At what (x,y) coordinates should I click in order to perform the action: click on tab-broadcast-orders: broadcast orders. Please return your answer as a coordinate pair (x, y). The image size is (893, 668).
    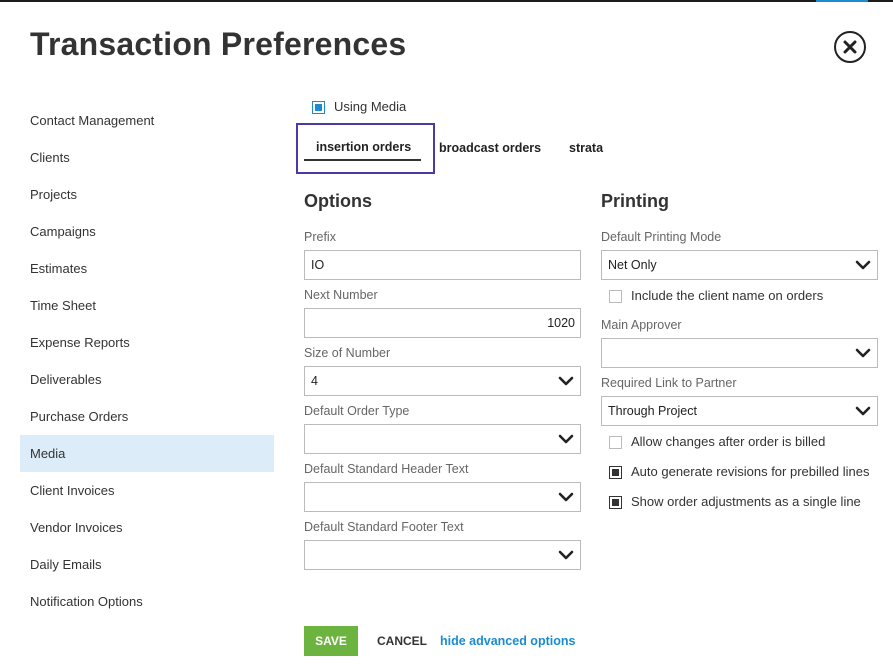
    Looking at the image, I should click on (490, 148).